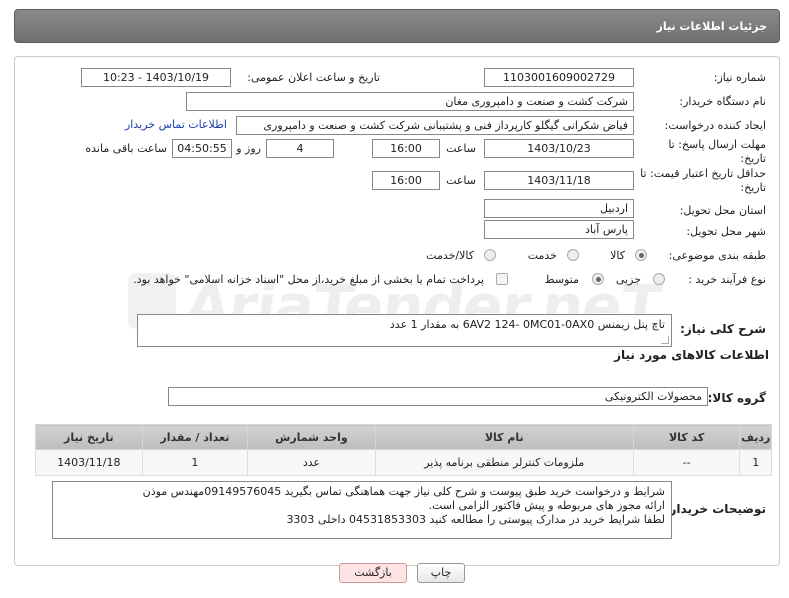  What do you see at coordinates (559, 180) in the screenshot?
I see `price-validity-date-field: 1403/11/18` at bounding box center [559, 180].